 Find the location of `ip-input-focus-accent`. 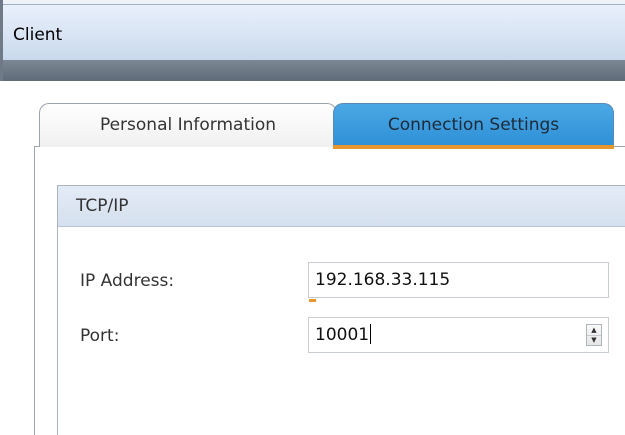

ip-input-focus-accent is located at coordinates (312, 300).